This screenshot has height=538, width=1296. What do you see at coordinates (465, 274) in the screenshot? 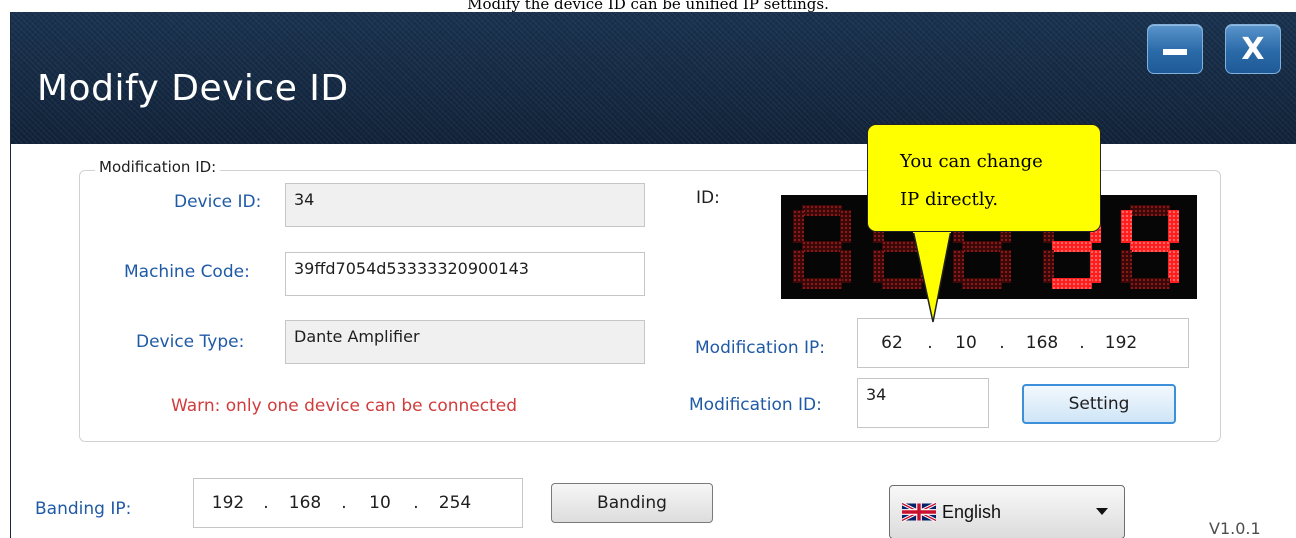
I see `machine-code-field: 39ffd7054d53333320900143` at bounding box center [465, 274].